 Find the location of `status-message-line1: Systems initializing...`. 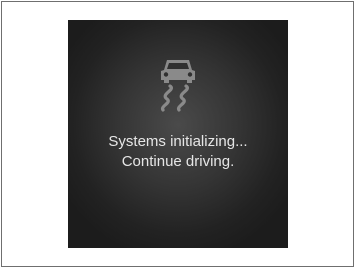

status-message-line1: Systems initializing... is located at coordinates (178, 141).